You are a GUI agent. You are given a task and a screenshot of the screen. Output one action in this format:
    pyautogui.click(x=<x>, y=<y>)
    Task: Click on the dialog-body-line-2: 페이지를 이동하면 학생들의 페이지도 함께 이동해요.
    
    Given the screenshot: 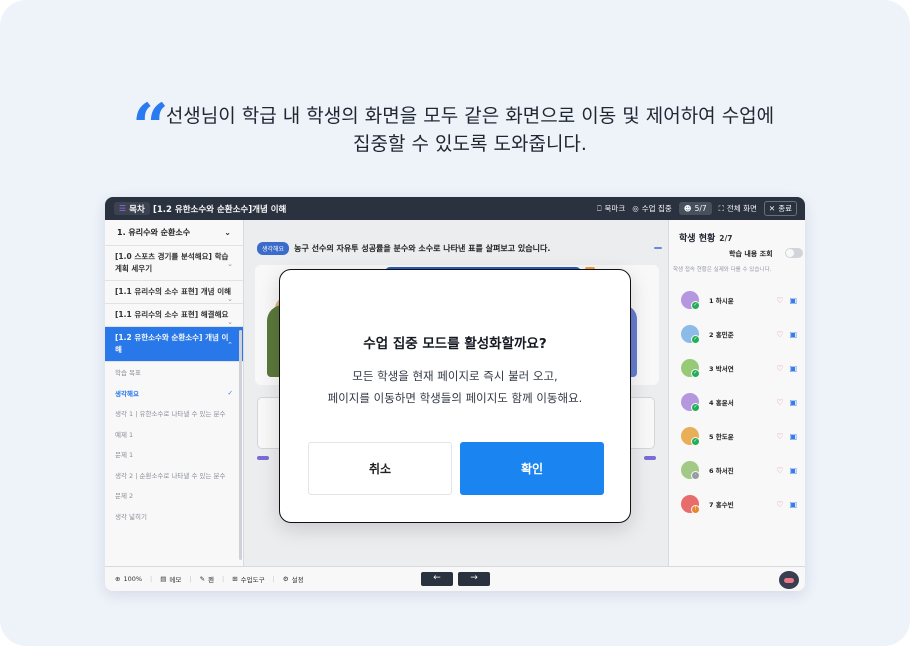 What is the action you would take?
    pyautogui.click(x=455, y=398)
    